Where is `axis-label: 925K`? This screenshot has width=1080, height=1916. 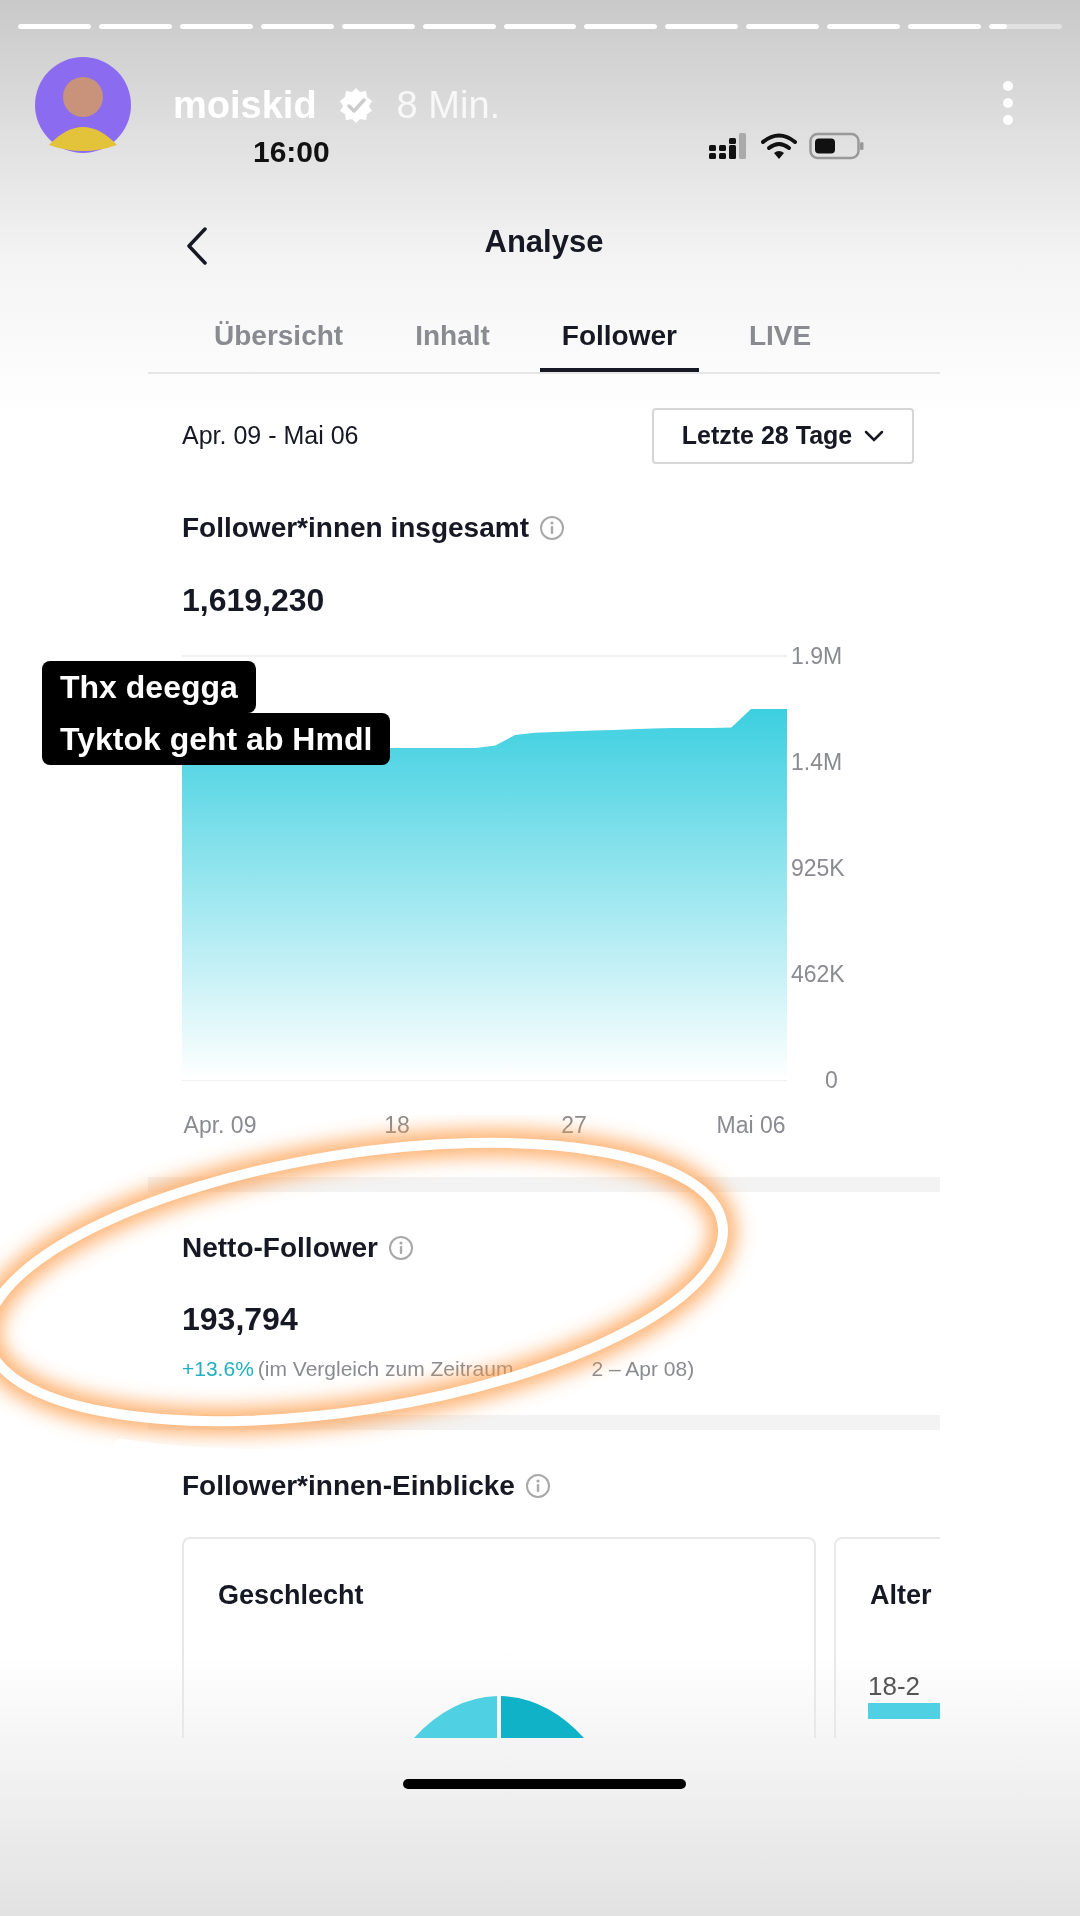
axis-label: 925K is located at coordinates (818, 868).